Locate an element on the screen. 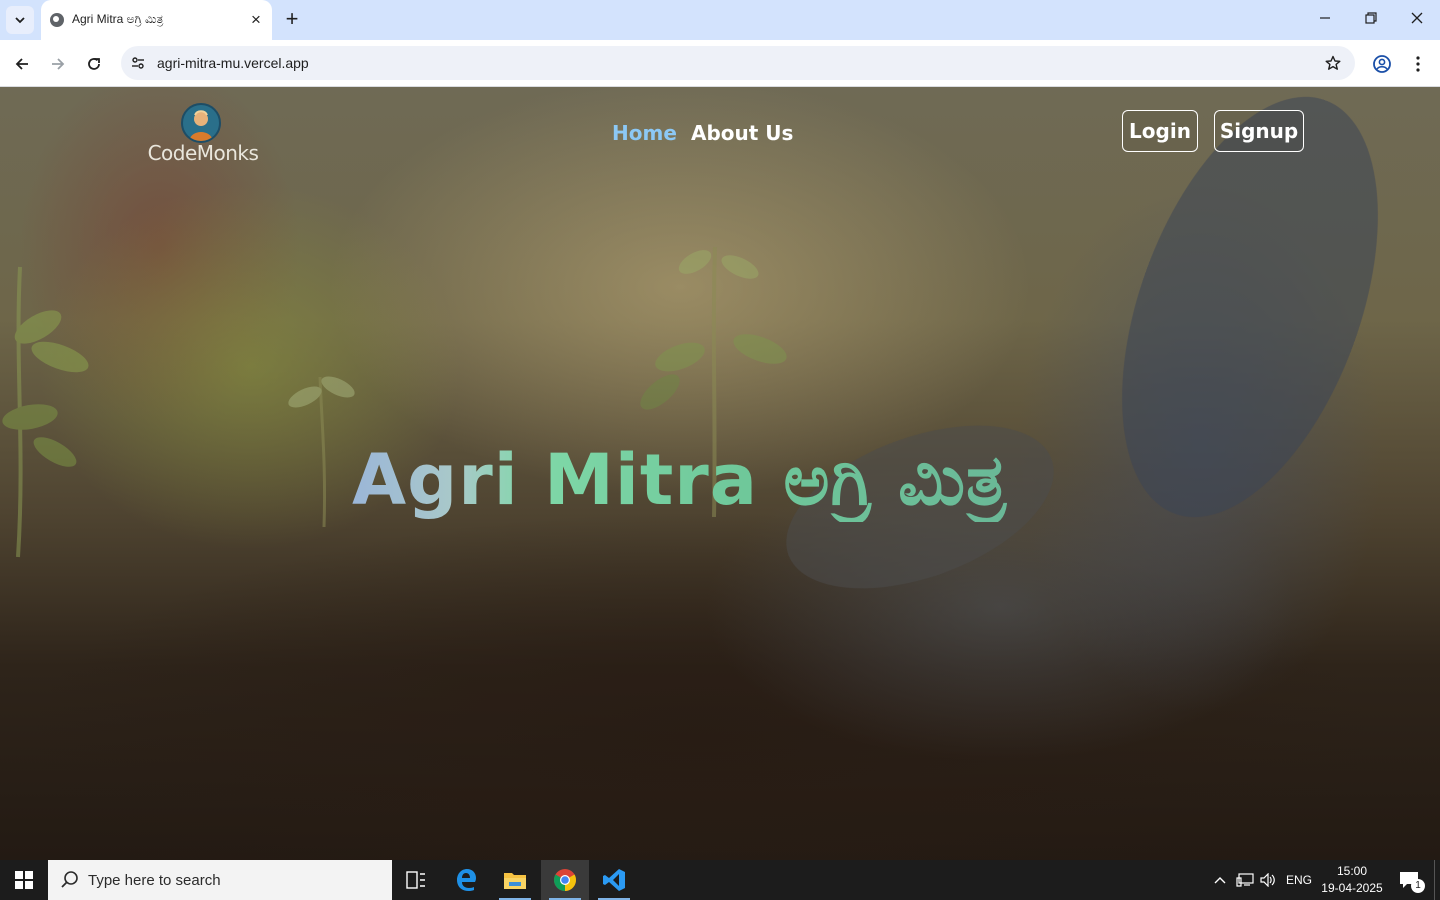 The height and width of the screenshot is (900, 1440). codemonks-logo: CodeMonks is located at coordinates (203, 134).